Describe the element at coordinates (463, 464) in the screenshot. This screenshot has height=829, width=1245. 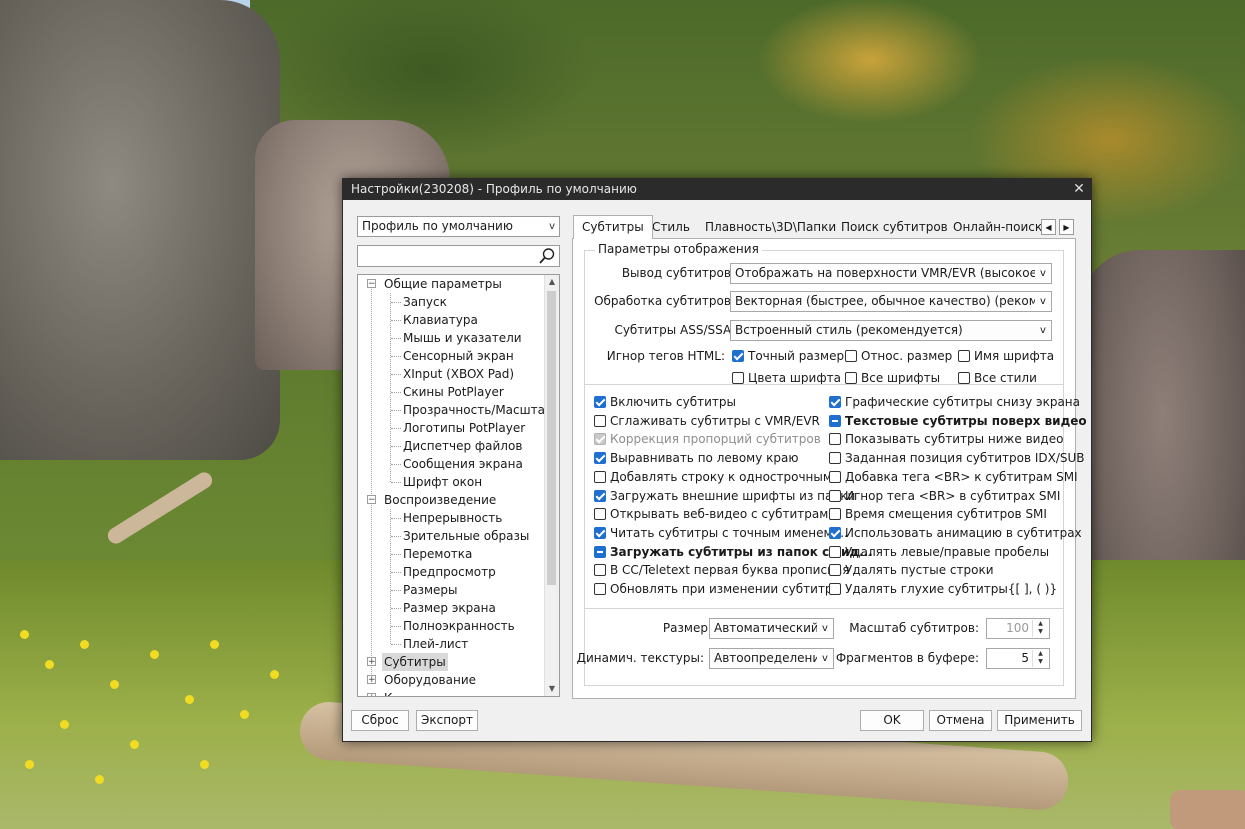
I see `tree-item: Сообщения экрана` at that location.